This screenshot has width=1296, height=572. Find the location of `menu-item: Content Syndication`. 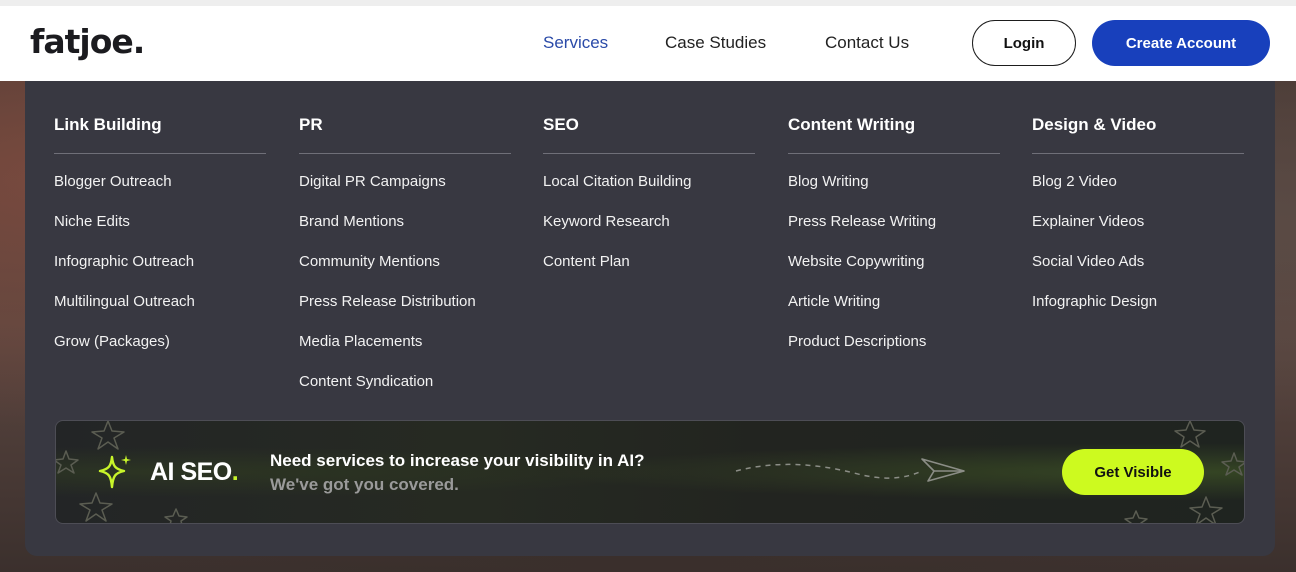

menu-item: Content Syndication is located at coordinates (405, 392).